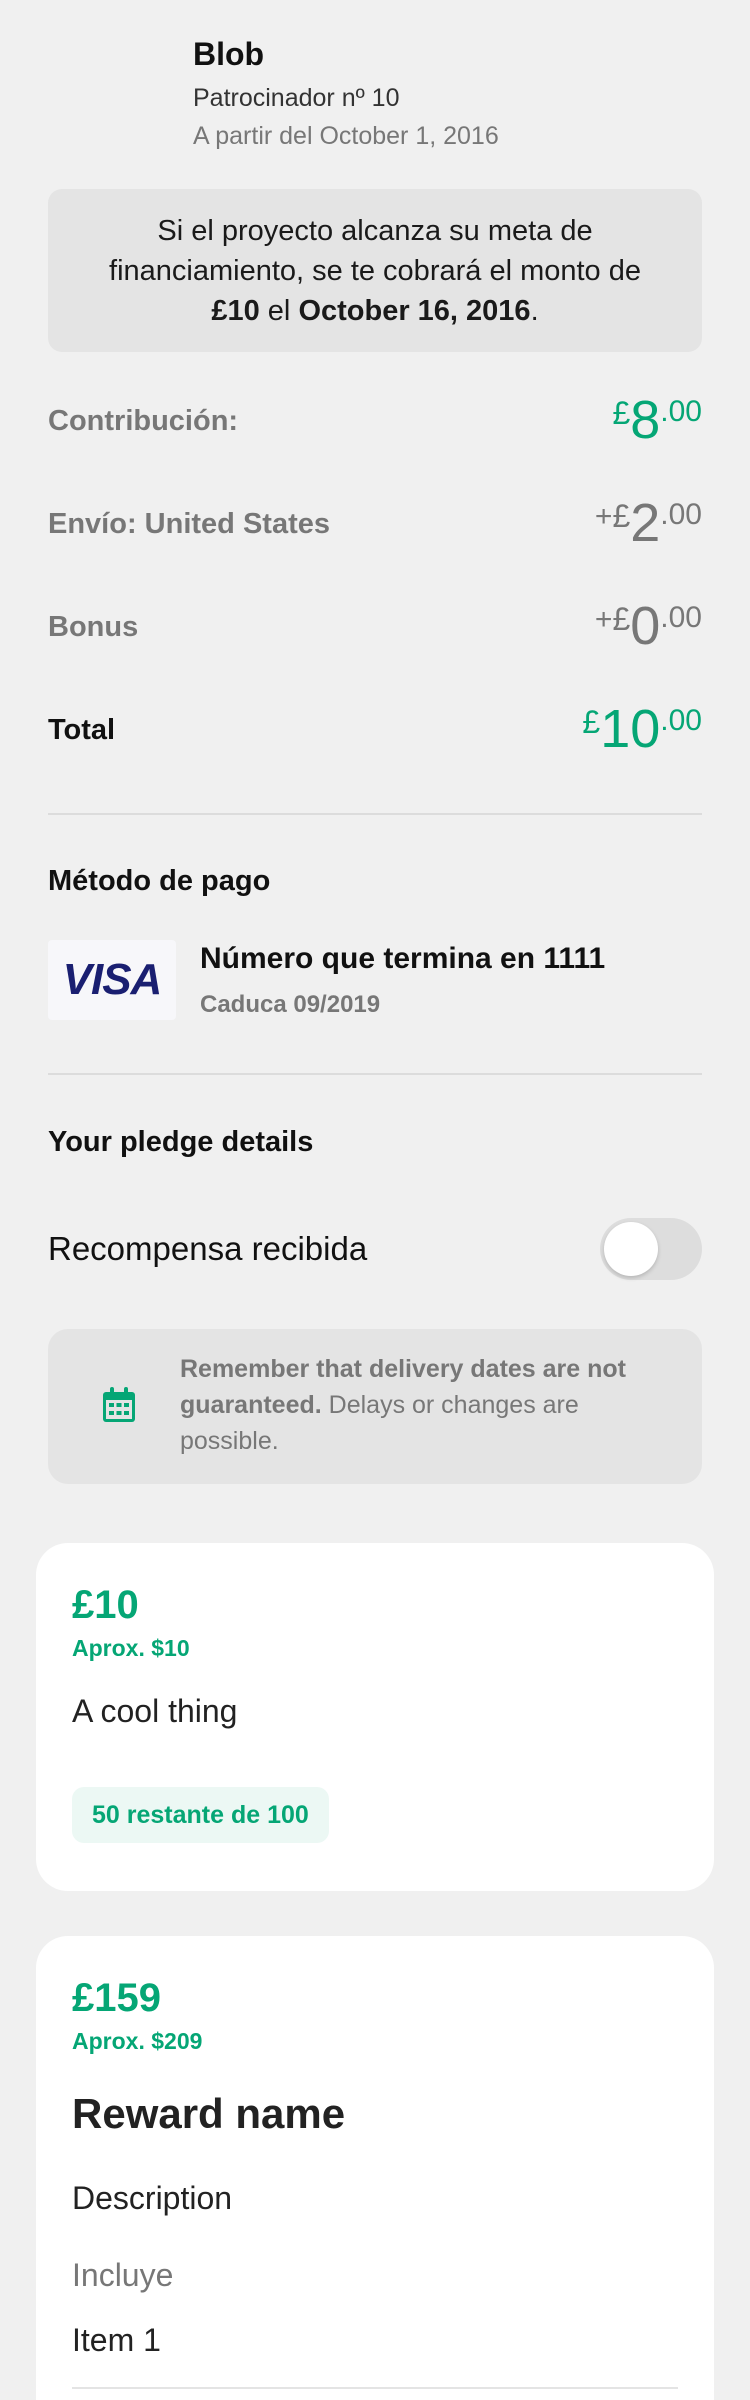 The width and height of the screenshot is (750, 2400). Describe the element at coordinates (209, 2113) in the screenshot. I see `reward-name: Reward name` at that location.